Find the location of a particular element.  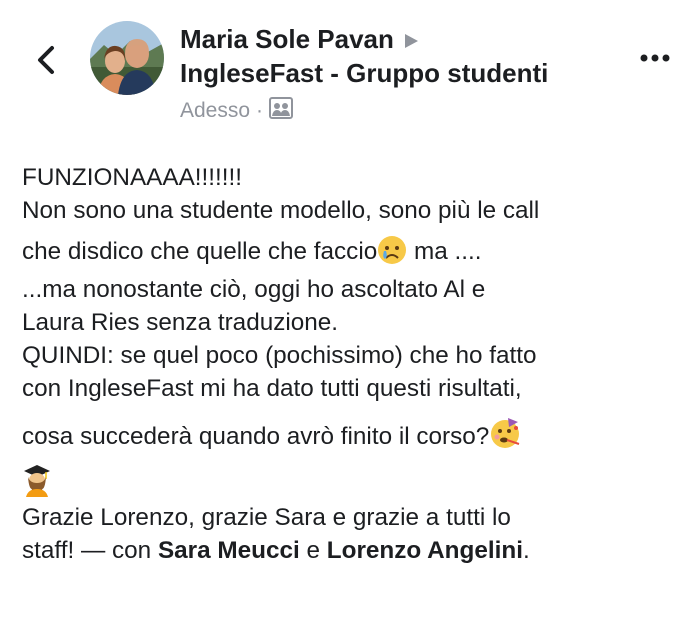

post-line: FUNZIONAAAA!!!!!!! is located at coordinates (132, 177).